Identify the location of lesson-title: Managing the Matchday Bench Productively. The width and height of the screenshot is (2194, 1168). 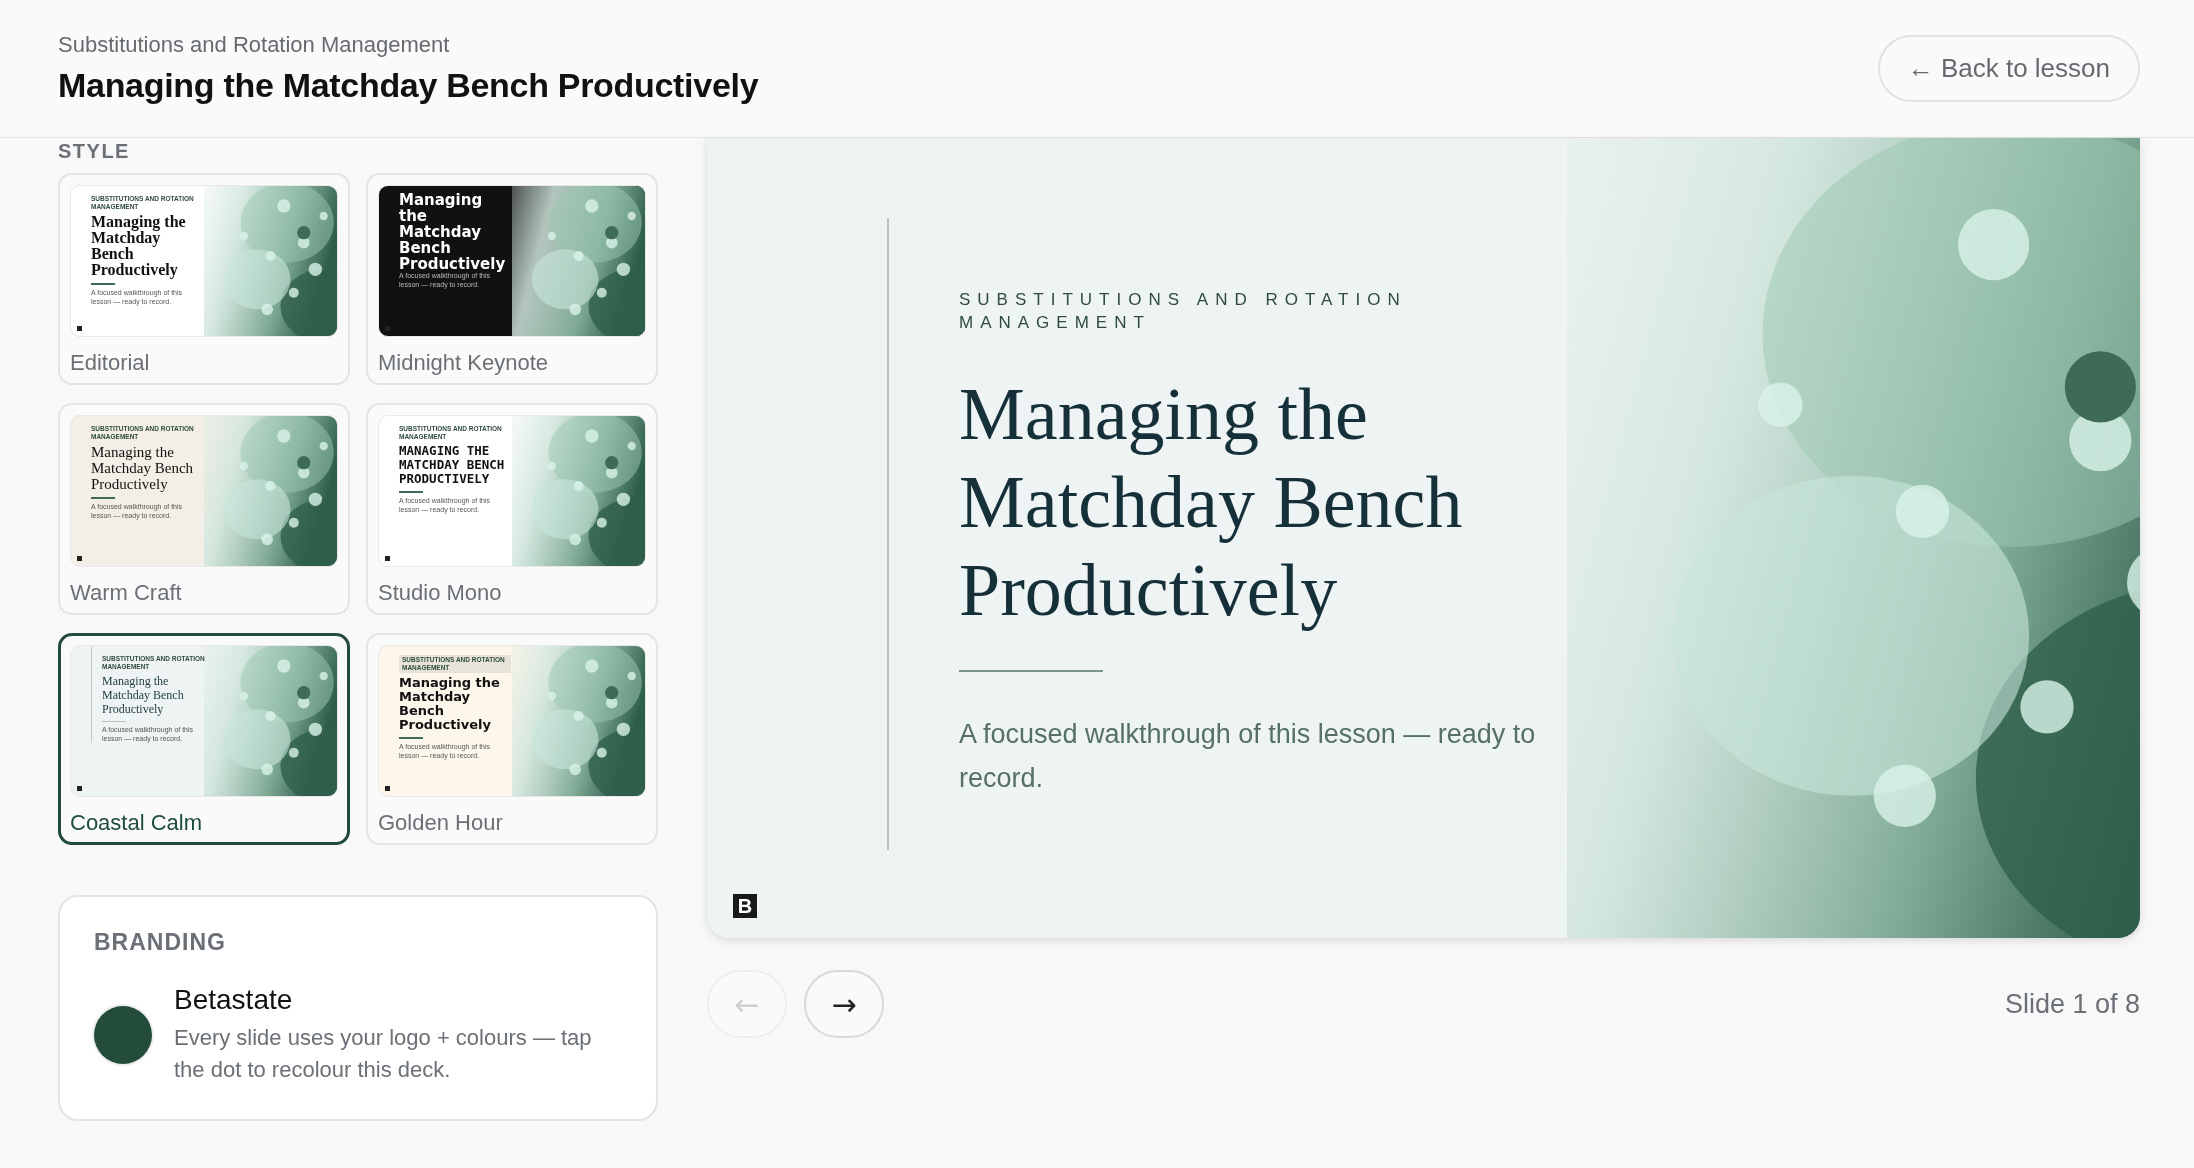
(408, 85).